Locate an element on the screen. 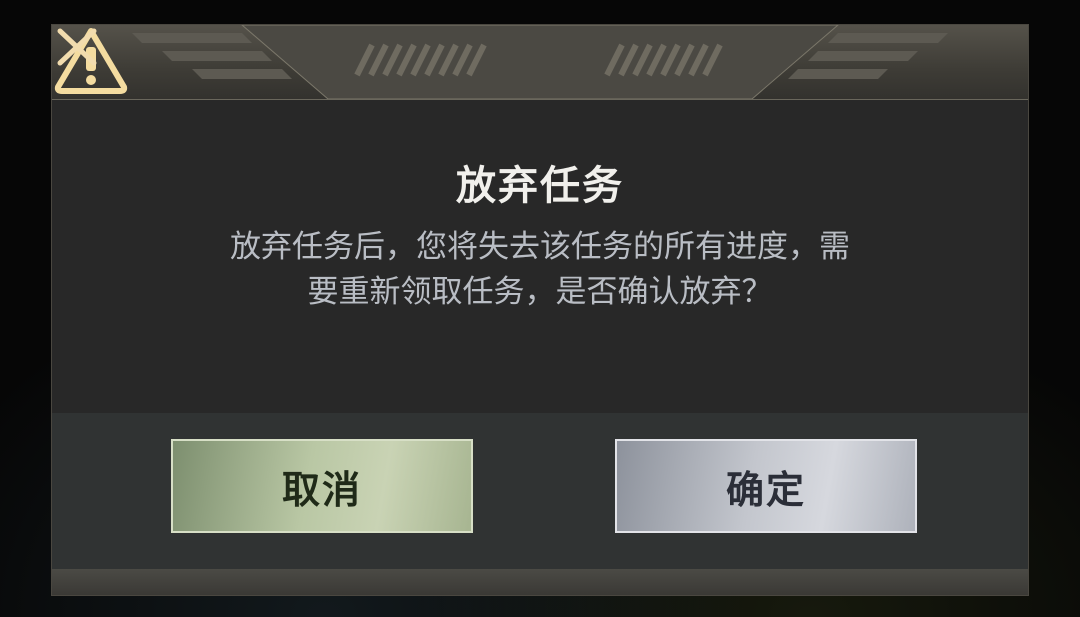  confirm-button-label: 确定 is located at coordinates (765, 489).